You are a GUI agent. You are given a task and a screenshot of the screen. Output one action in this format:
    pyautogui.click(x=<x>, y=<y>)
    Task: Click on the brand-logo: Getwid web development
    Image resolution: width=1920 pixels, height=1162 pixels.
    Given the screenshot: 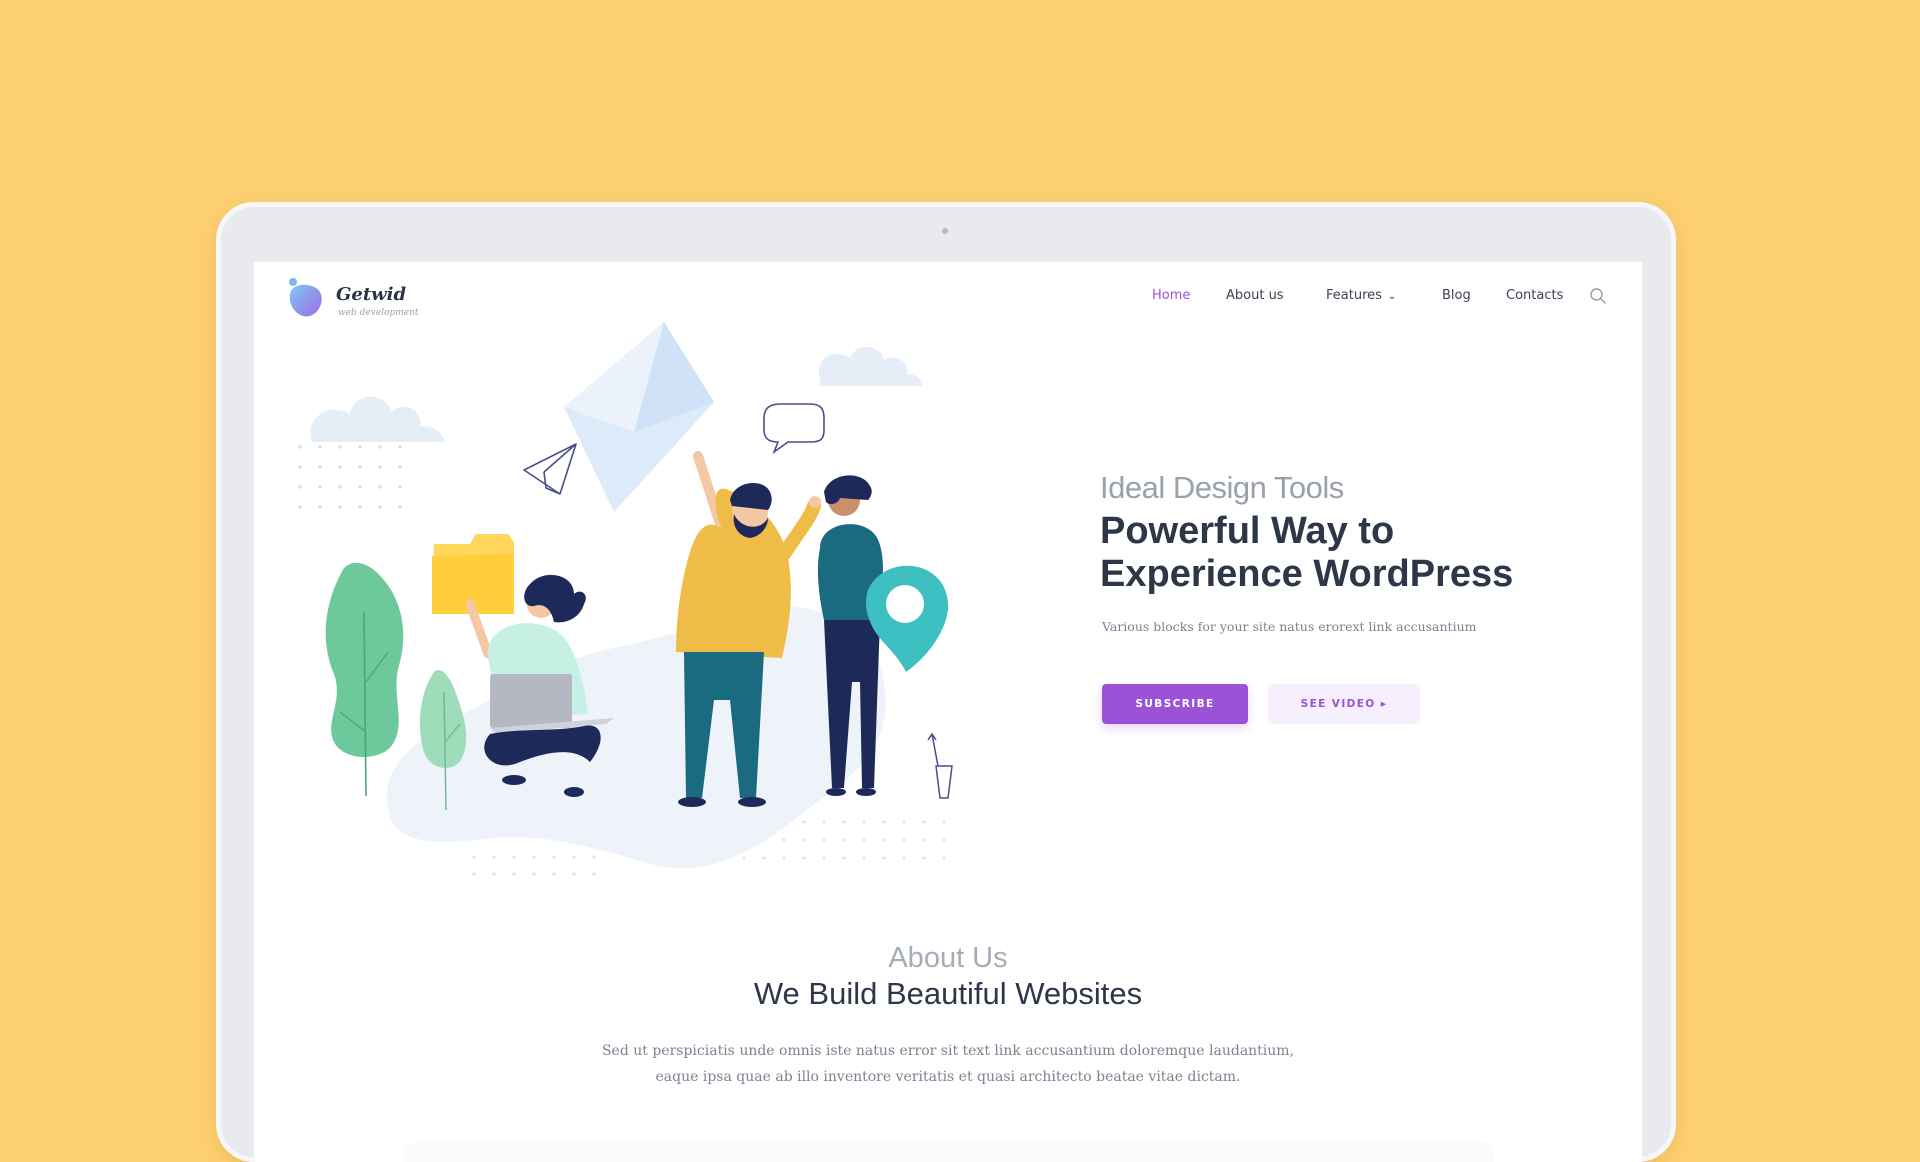 What is the action you would take?
    pyautogui.click(x=362, y=297)
    